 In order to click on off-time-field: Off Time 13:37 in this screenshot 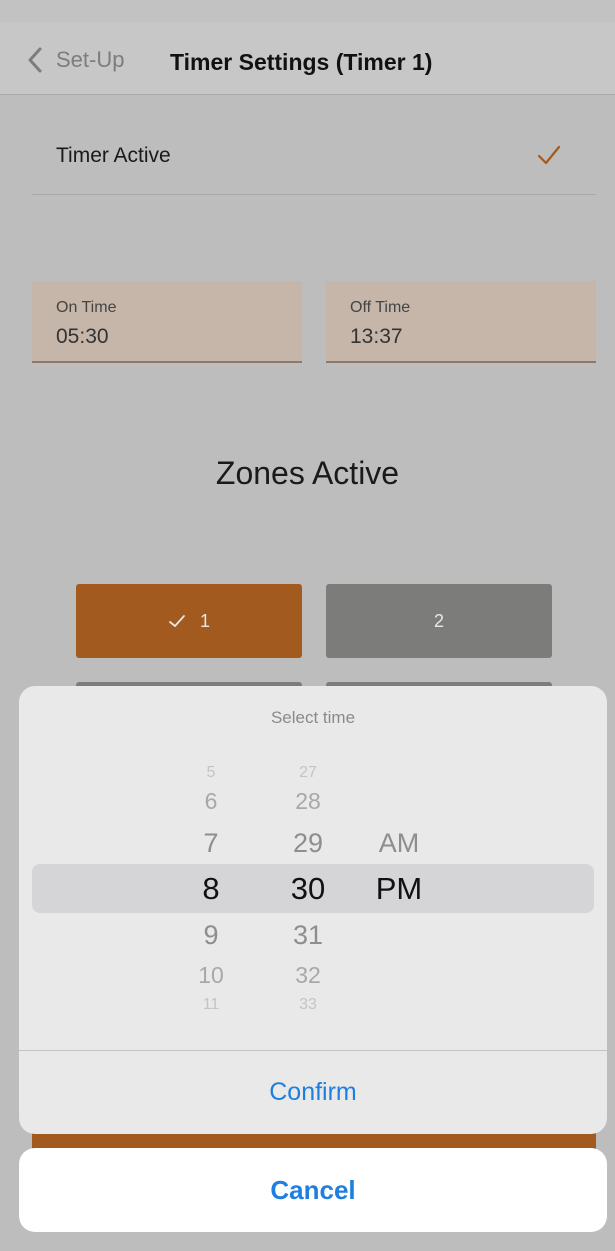, I will do `click(461, 322)`.